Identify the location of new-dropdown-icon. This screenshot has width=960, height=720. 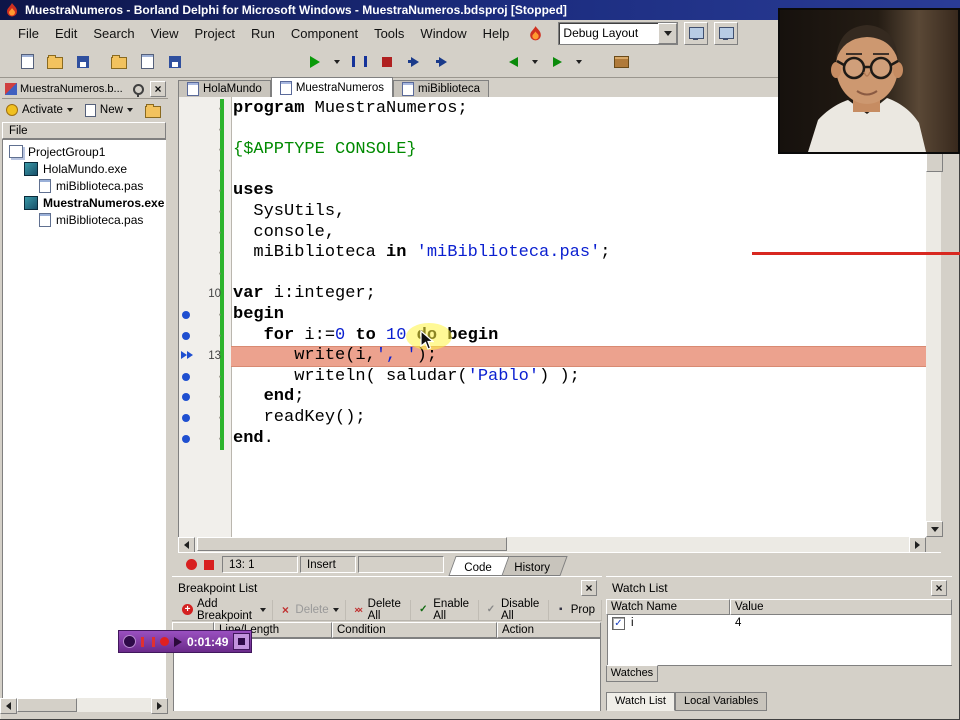
(129, 110).